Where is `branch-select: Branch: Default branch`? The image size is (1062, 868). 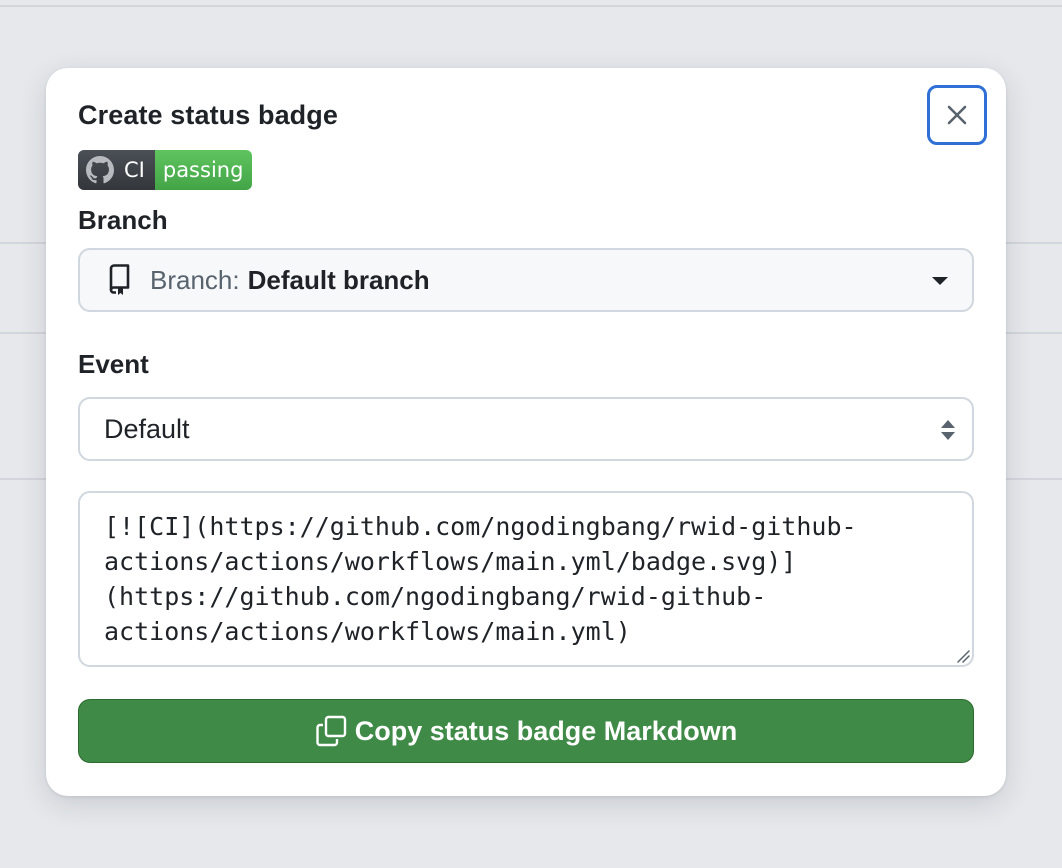 branch-select: Branch: Default branch is located at coordinates (526, 280).